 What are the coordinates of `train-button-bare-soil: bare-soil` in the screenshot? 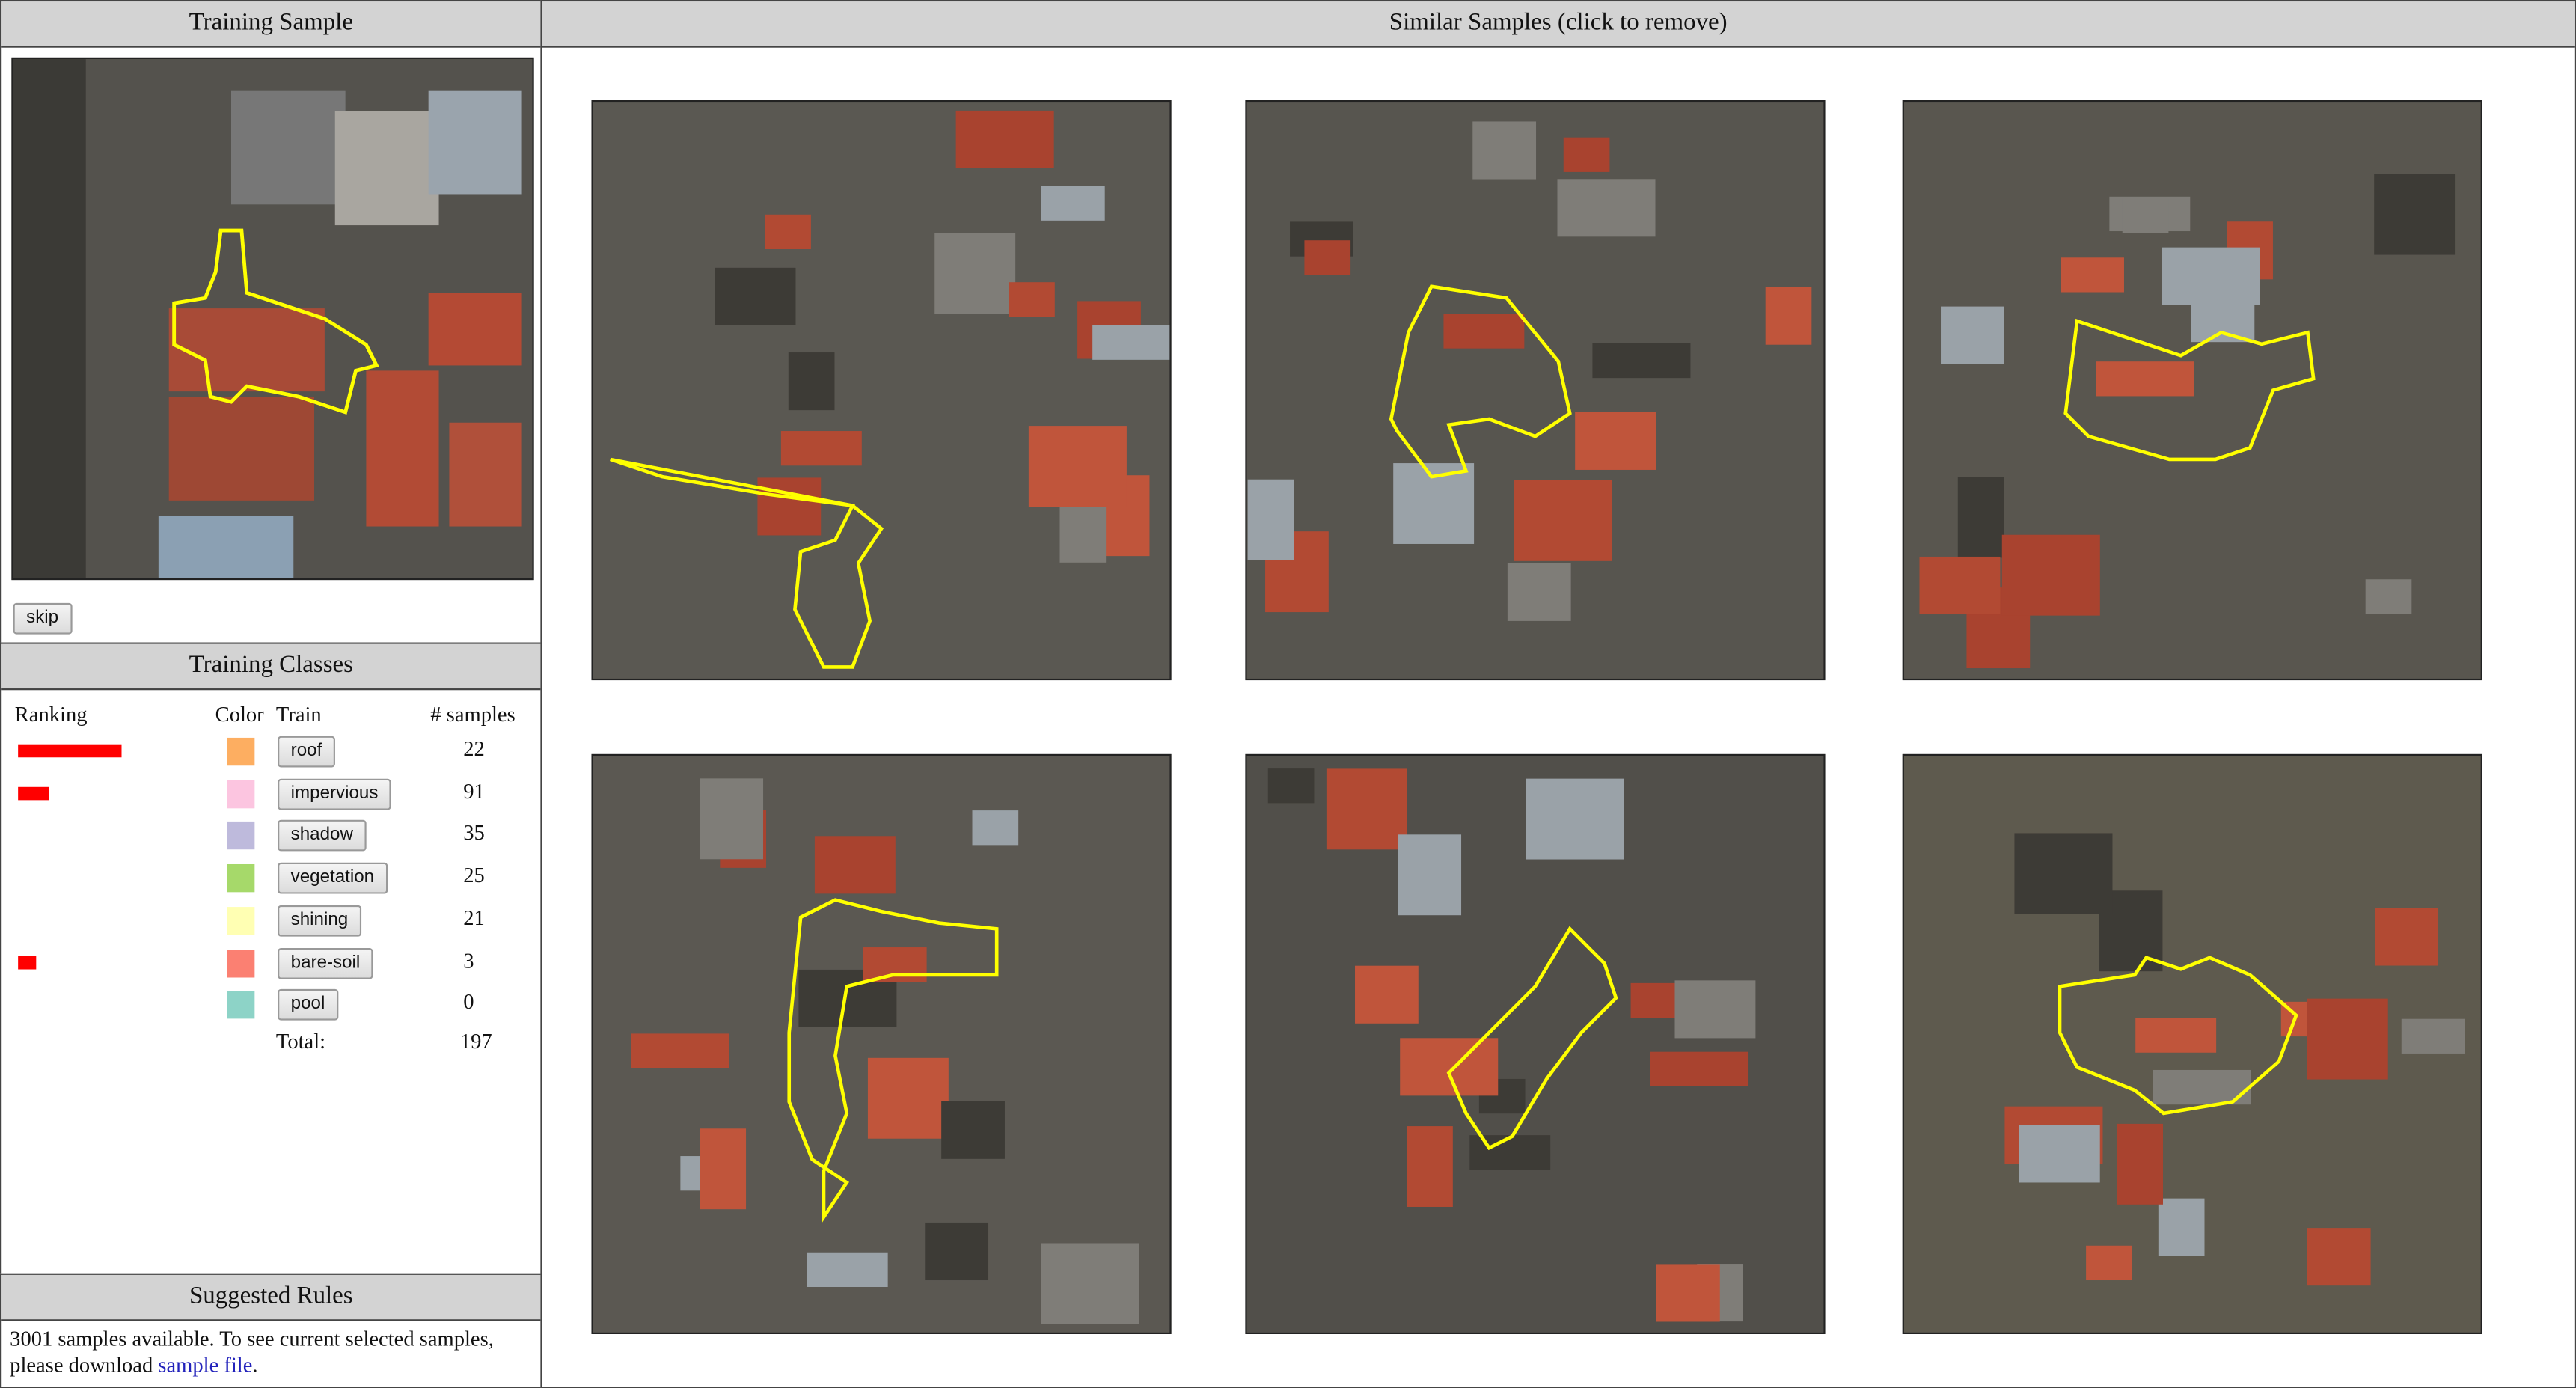 It's located at (325, 963).